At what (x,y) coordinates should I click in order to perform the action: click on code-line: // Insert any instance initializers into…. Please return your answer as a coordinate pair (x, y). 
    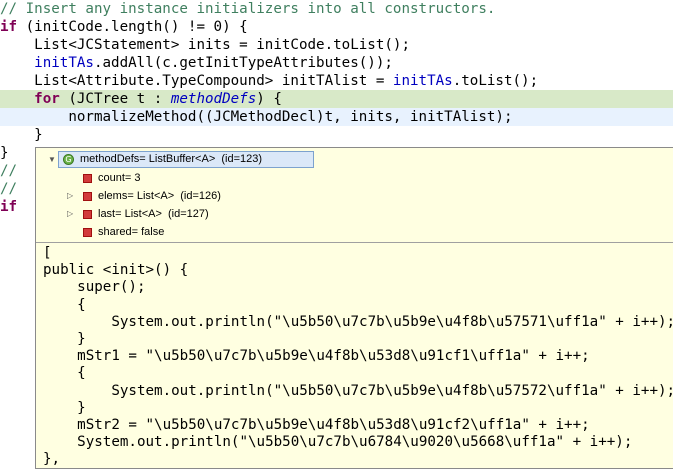
    Looking at the image, I should click on (336, 9).